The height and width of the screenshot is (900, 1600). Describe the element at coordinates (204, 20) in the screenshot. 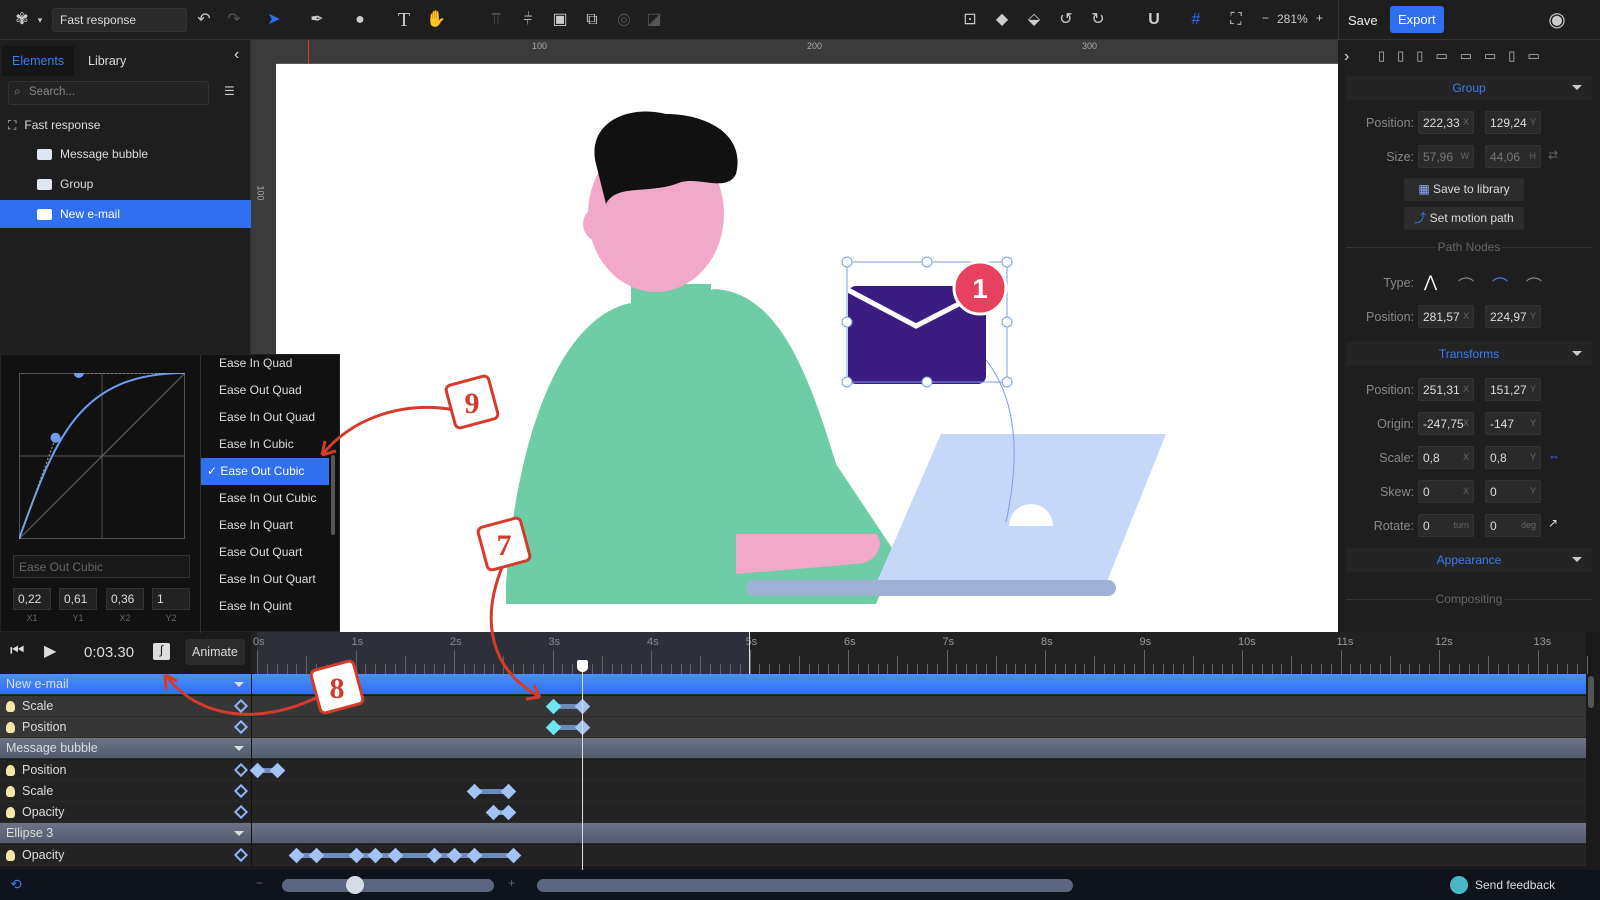

I see `undo-icon: ↶` at that location.